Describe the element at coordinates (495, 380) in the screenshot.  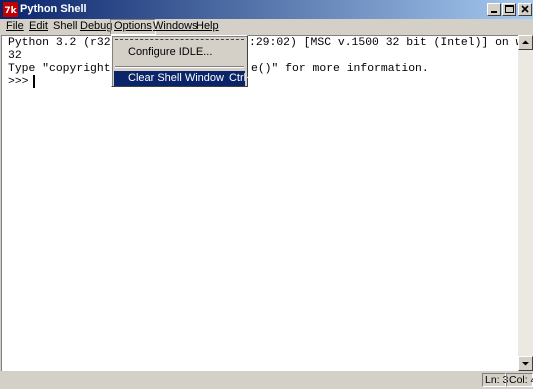
I see `status-line-number: Ln: 3` at that location.